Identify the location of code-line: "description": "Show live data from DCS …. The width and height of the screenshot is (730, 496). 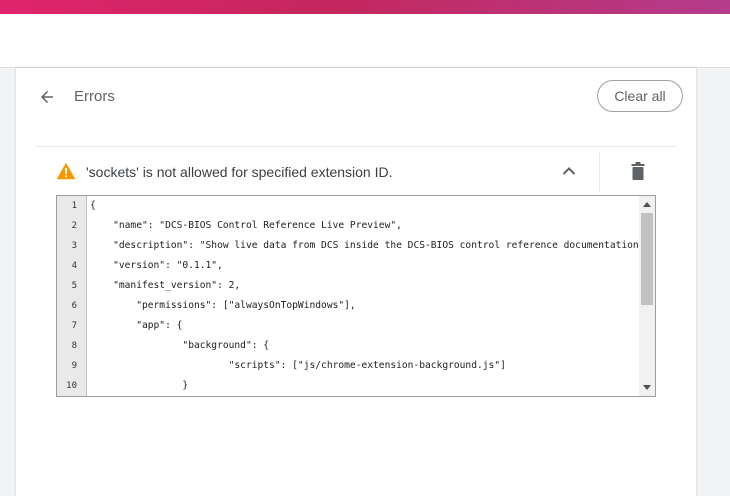
(364, 245).